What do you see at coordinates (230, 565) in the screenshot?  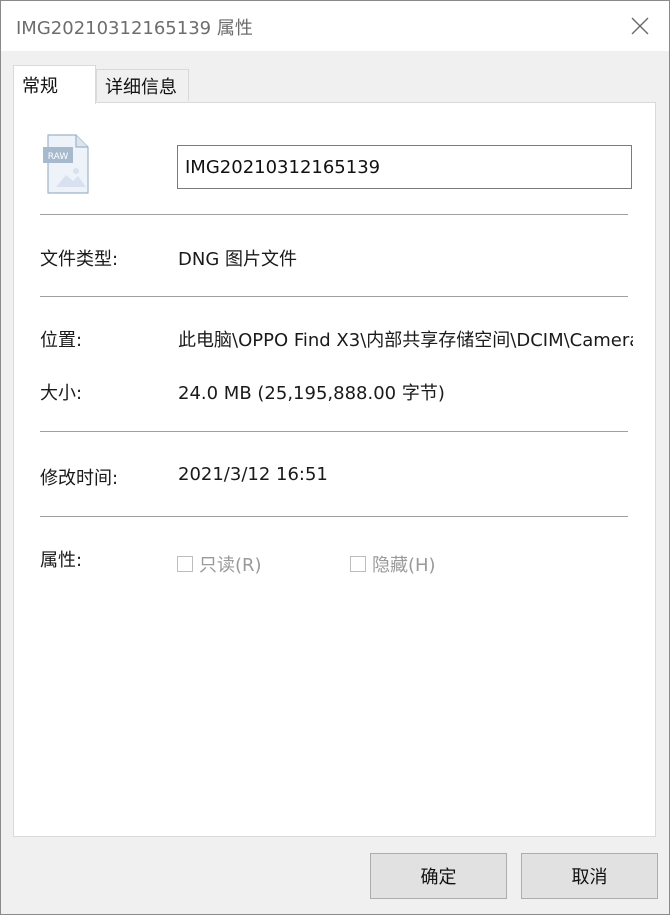 I see `readonly-checkbox-label: 只读(R)` at bounding box center [230, 565].